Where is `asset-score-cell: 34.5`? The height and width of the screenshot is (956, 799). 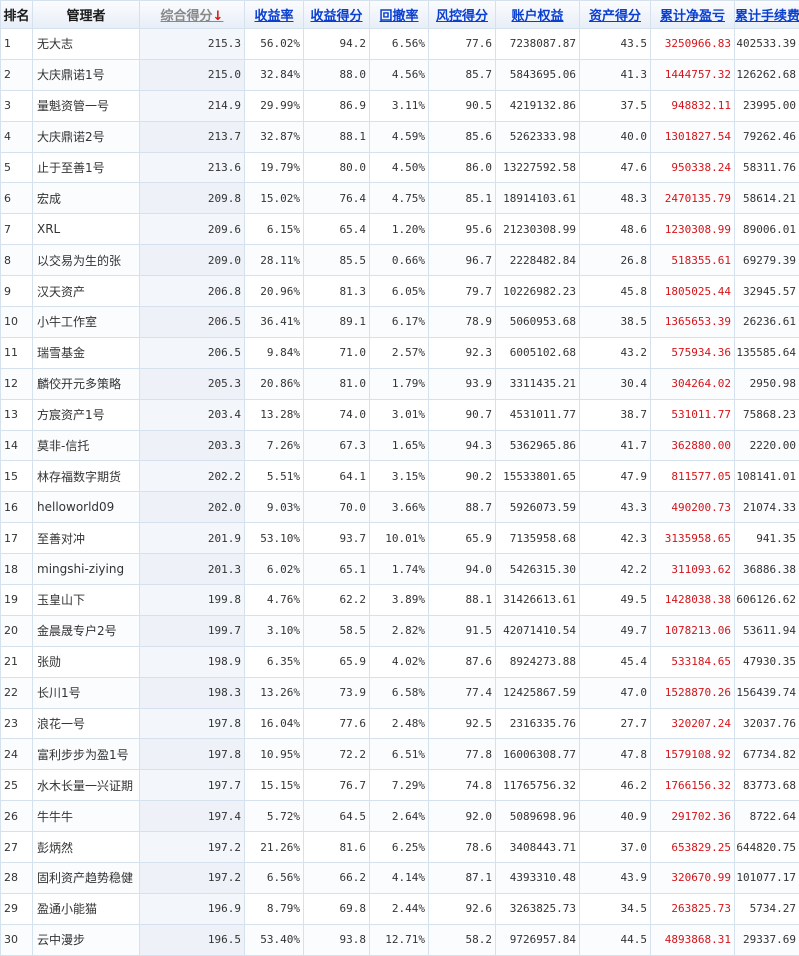
asset-score-cell: 34.5 is located at coordinates (615, 908).